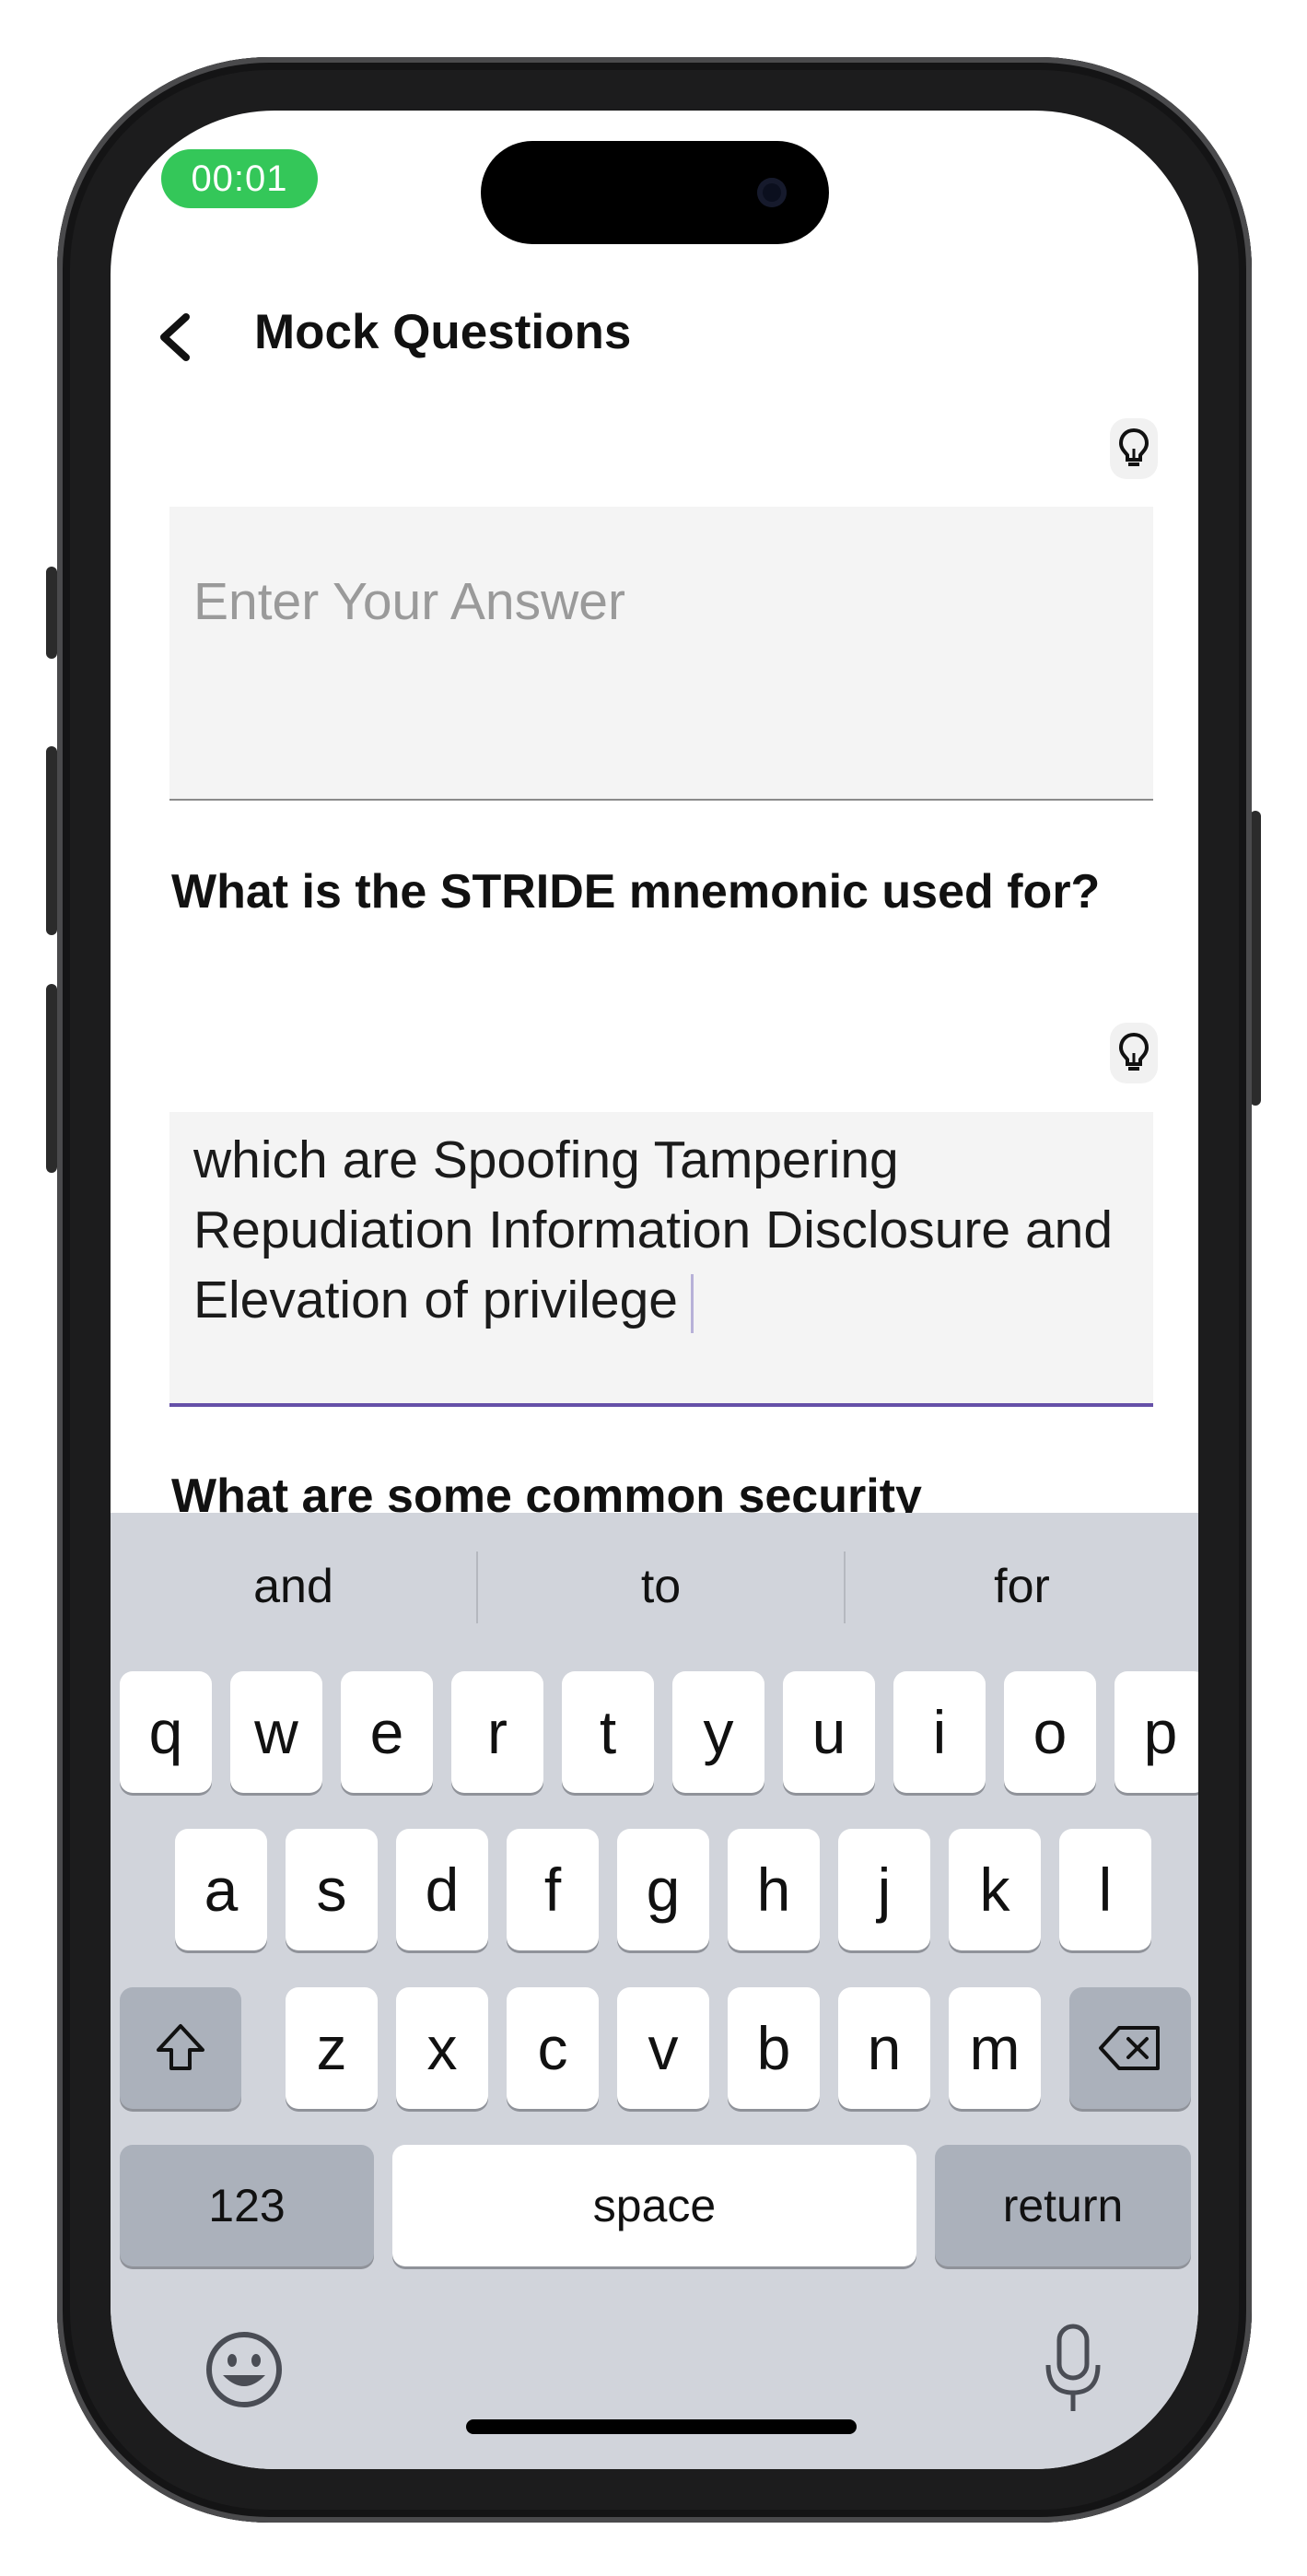 Image resolution: width=1307 pixels, height=2576 pixels. I want to click on suggestion-item: for, so click(1022, 1586).